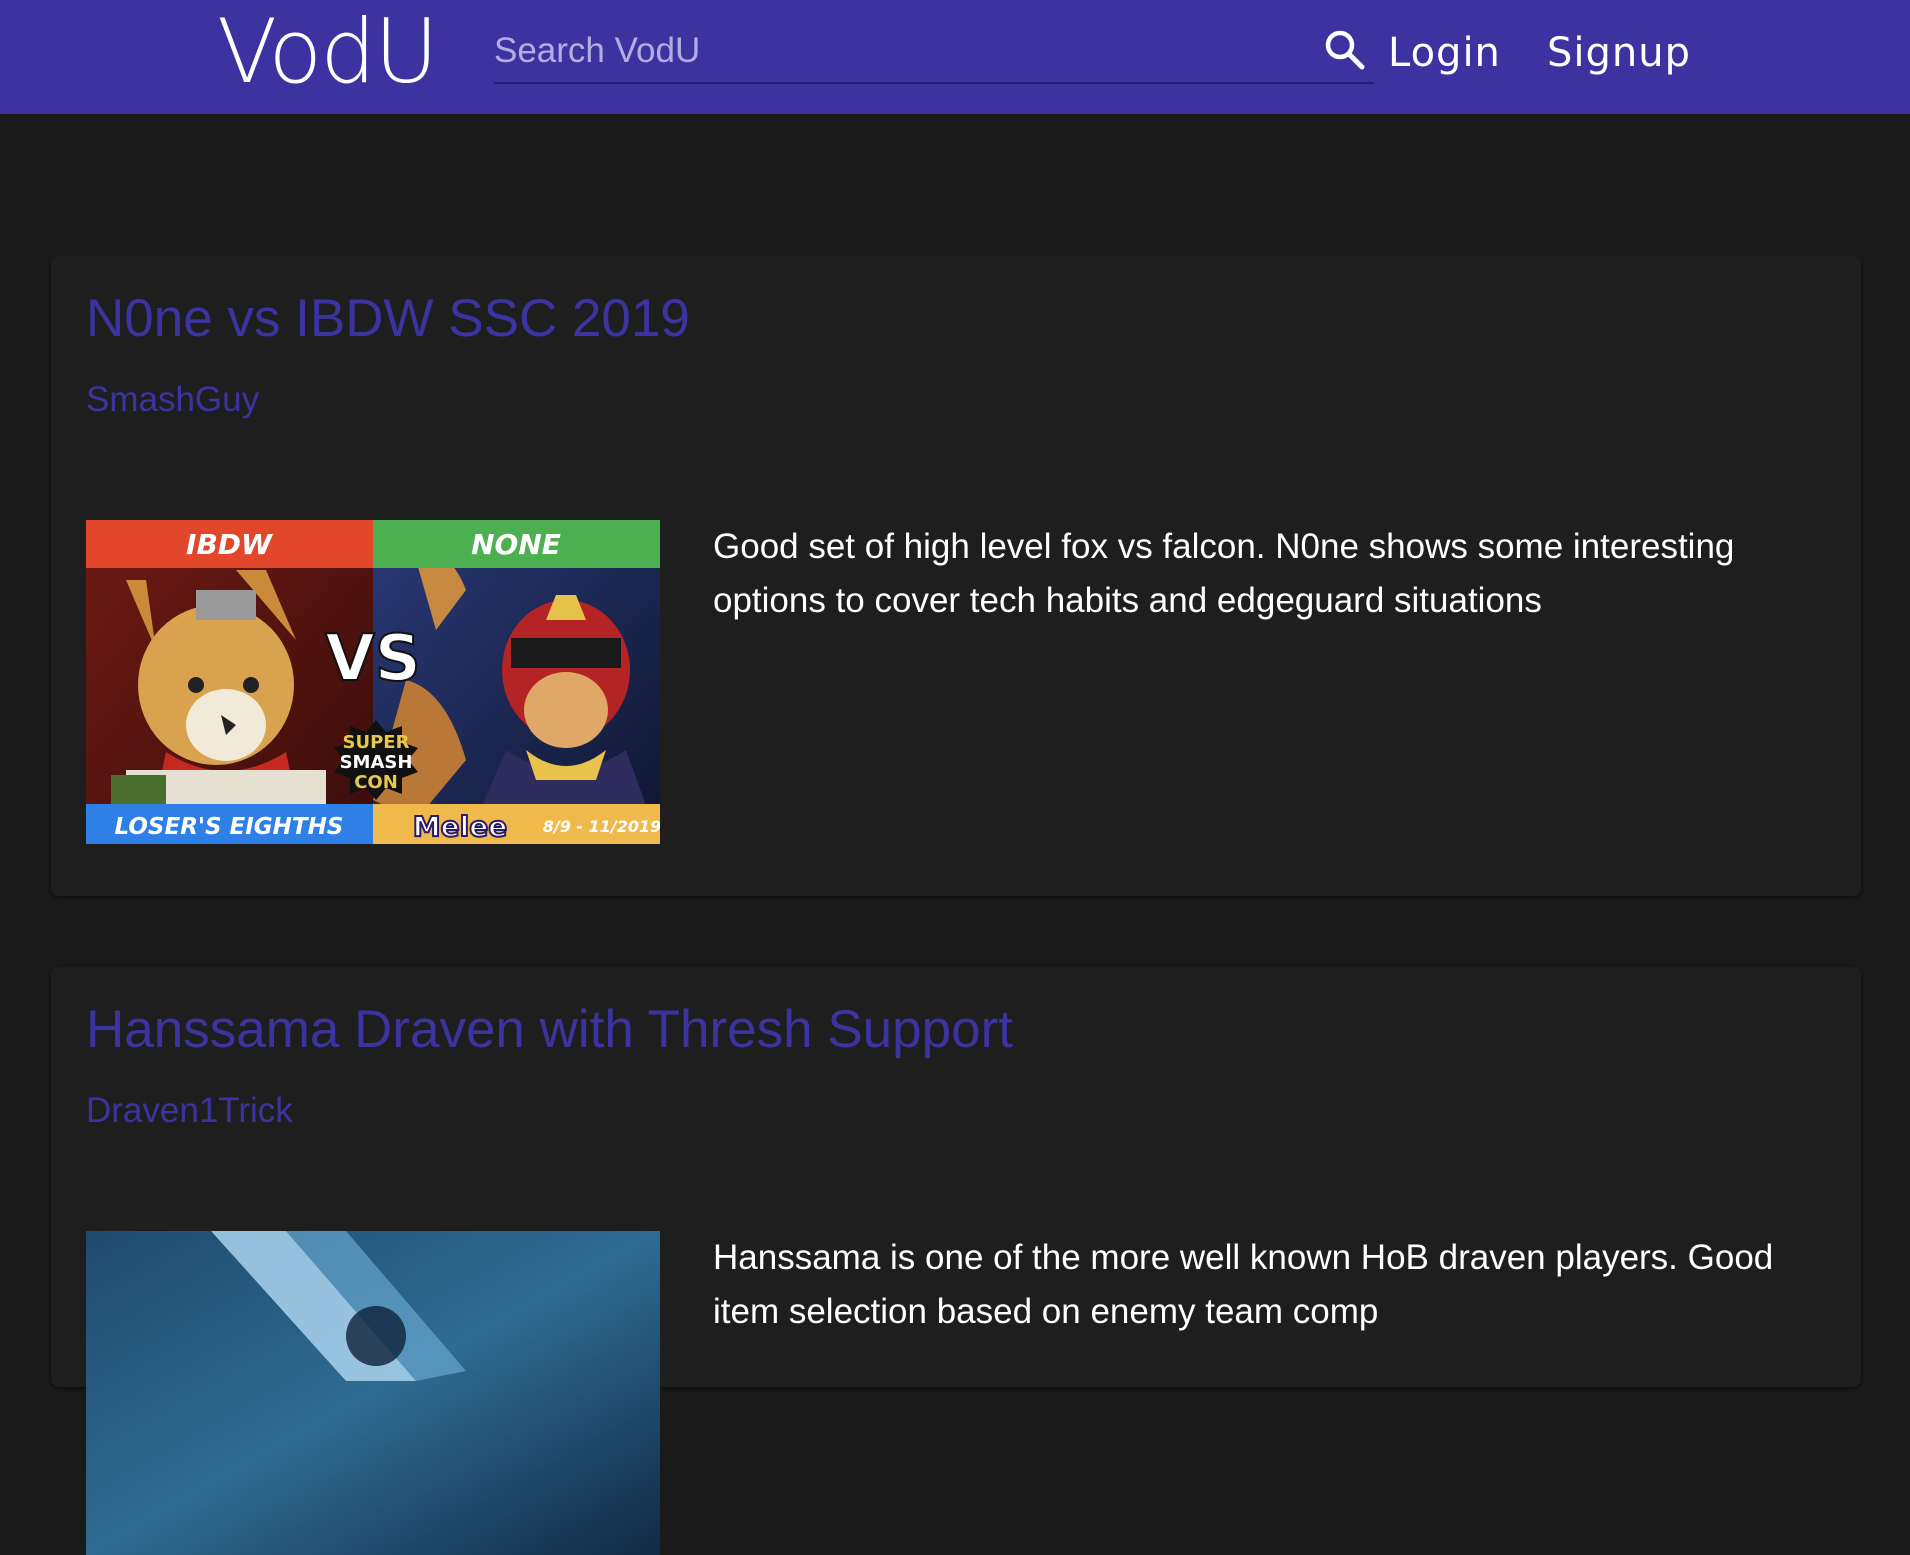 The height and width of the screenshot is (1555, 1910). I want to click on dates-label: 8/9 - 11/2019, so click(601, 826).